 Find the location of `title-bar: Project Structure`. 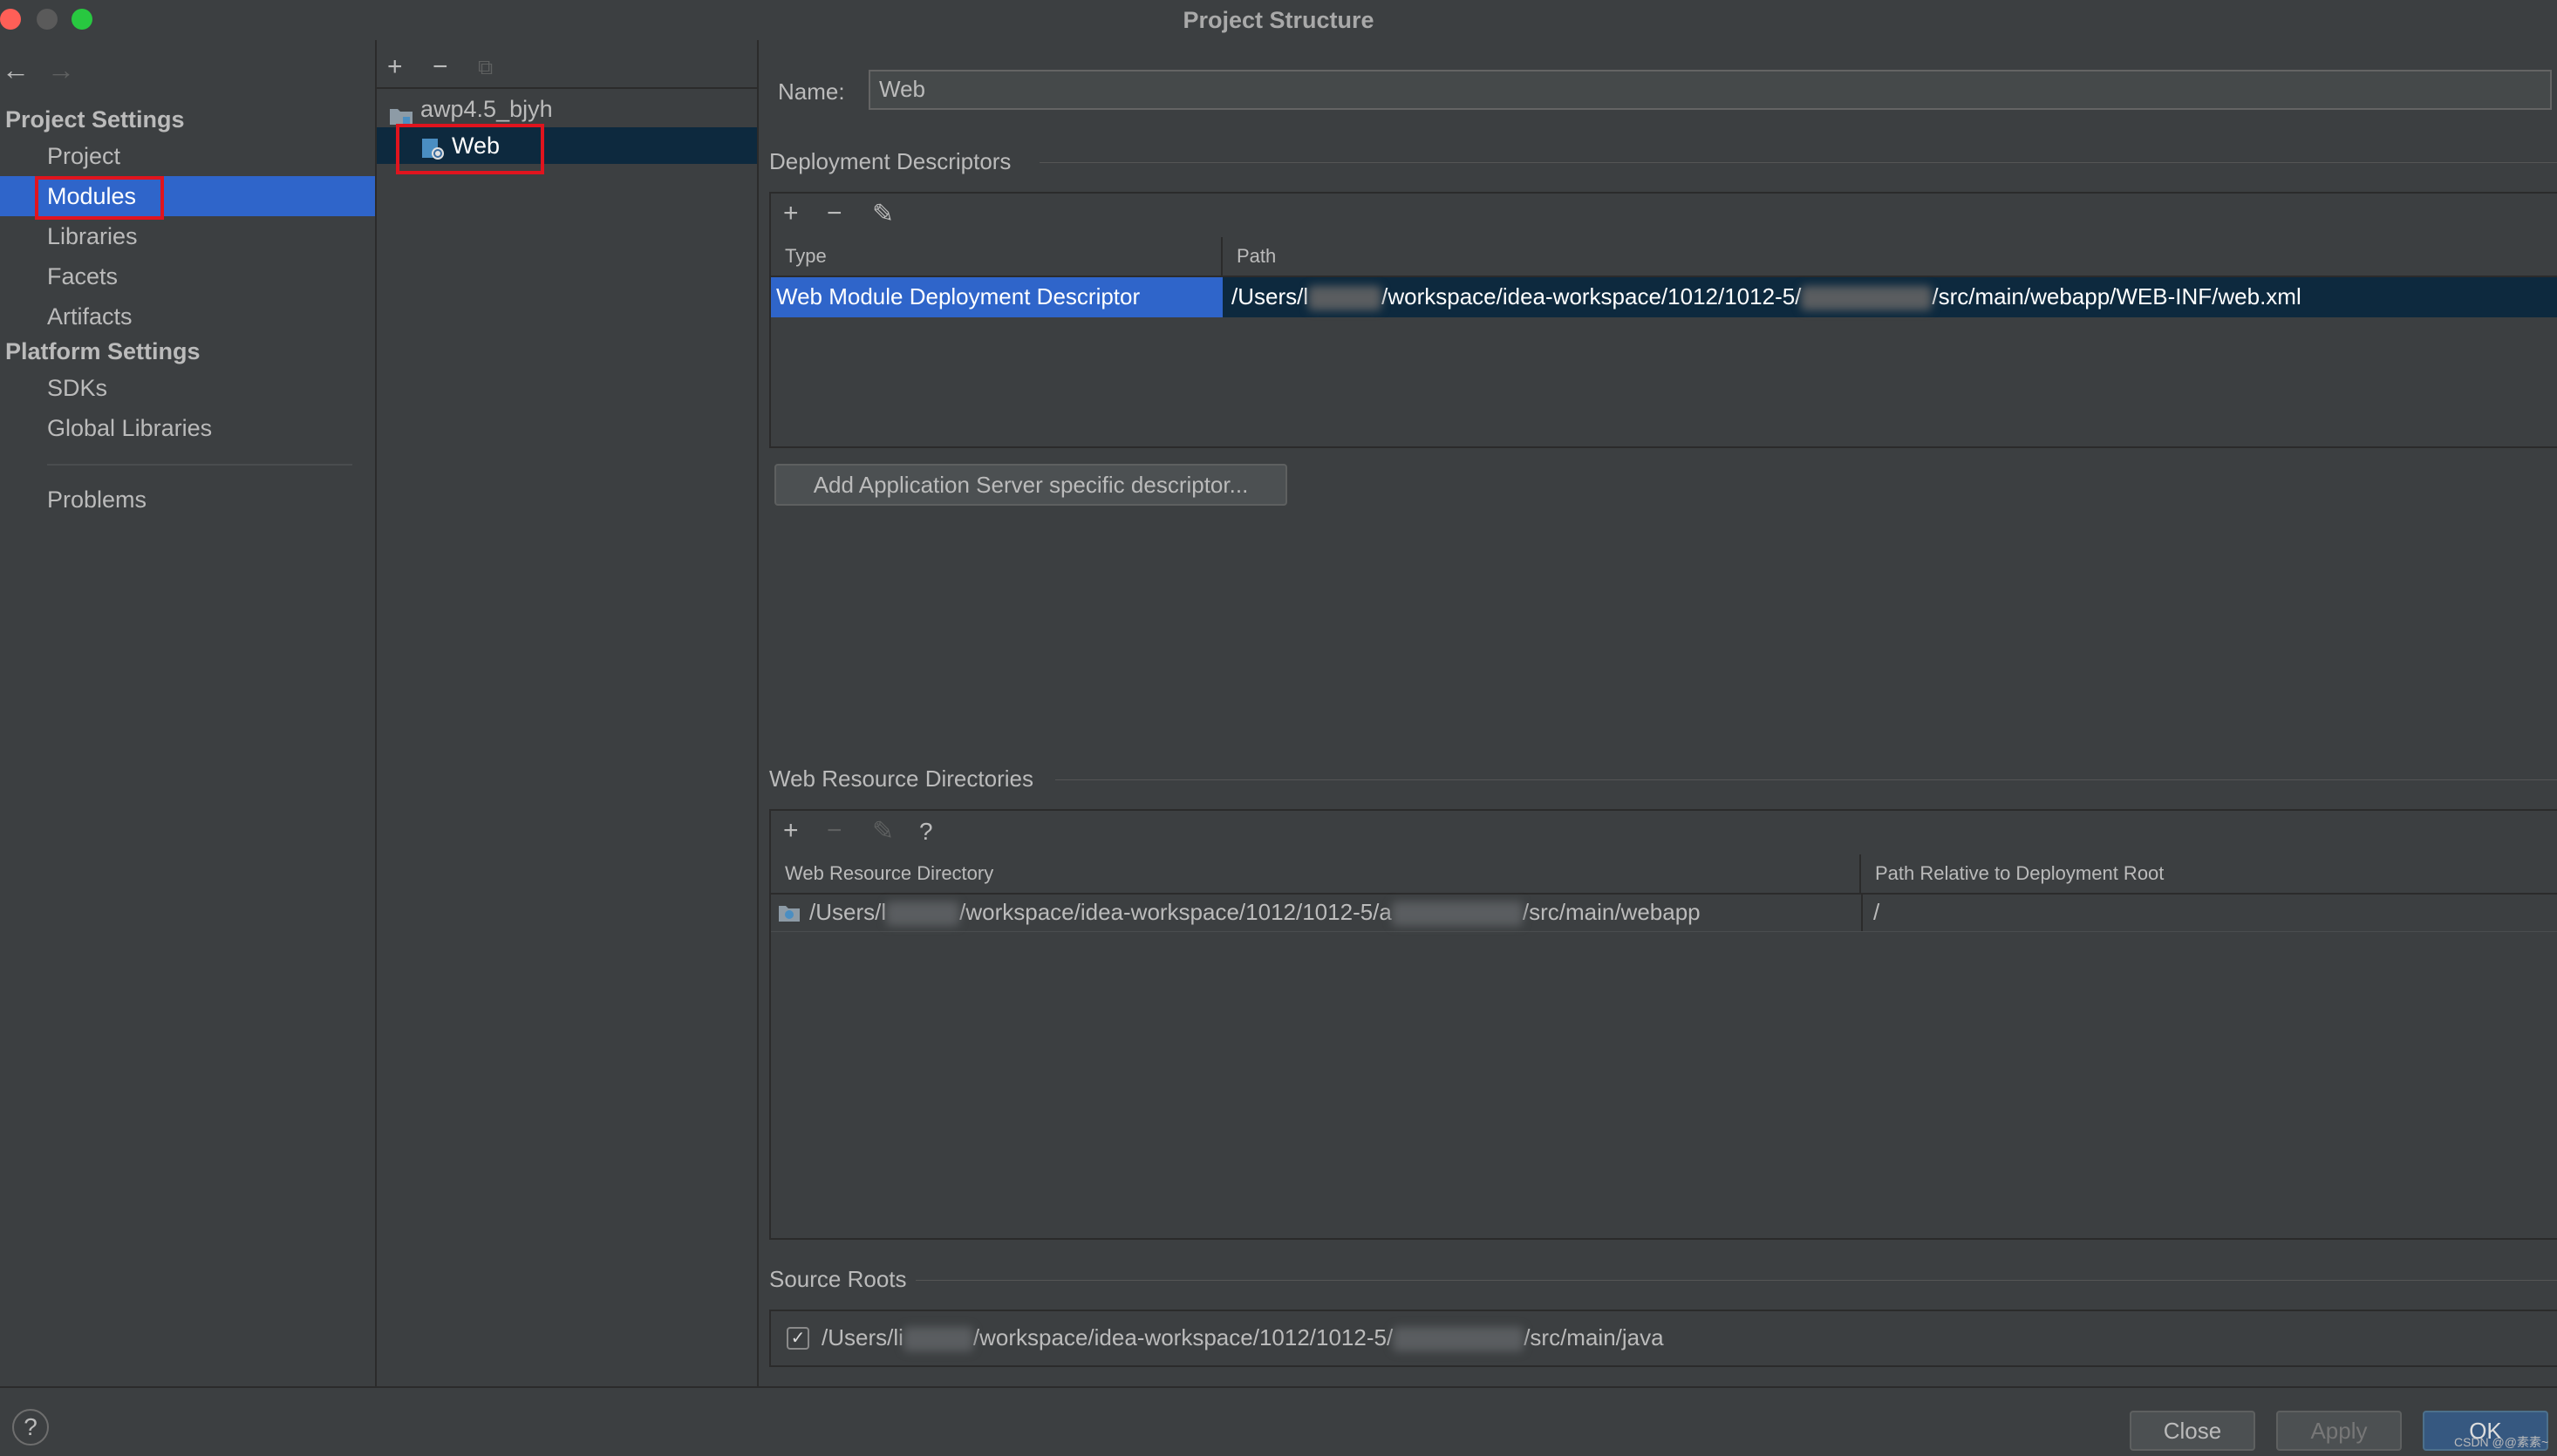

title-bar: Project Structure is located at coordinates (1278, 20).